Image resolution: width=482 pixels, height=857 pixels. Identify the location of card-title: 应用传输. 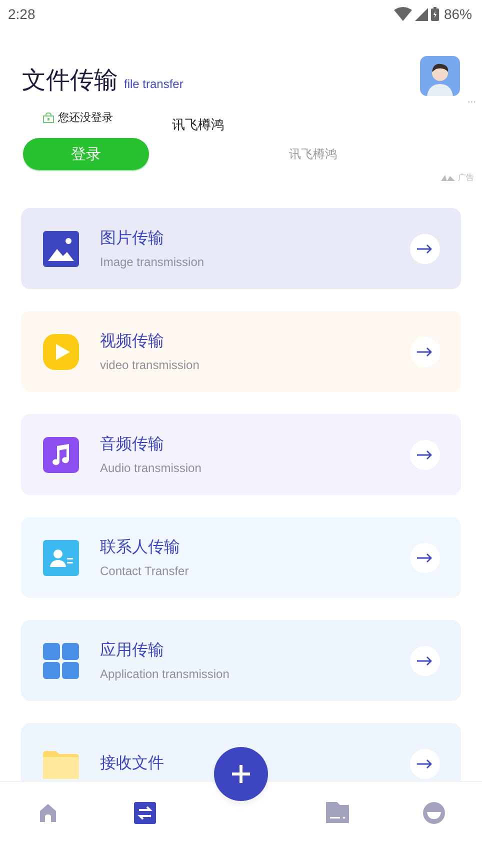
(132, 650).